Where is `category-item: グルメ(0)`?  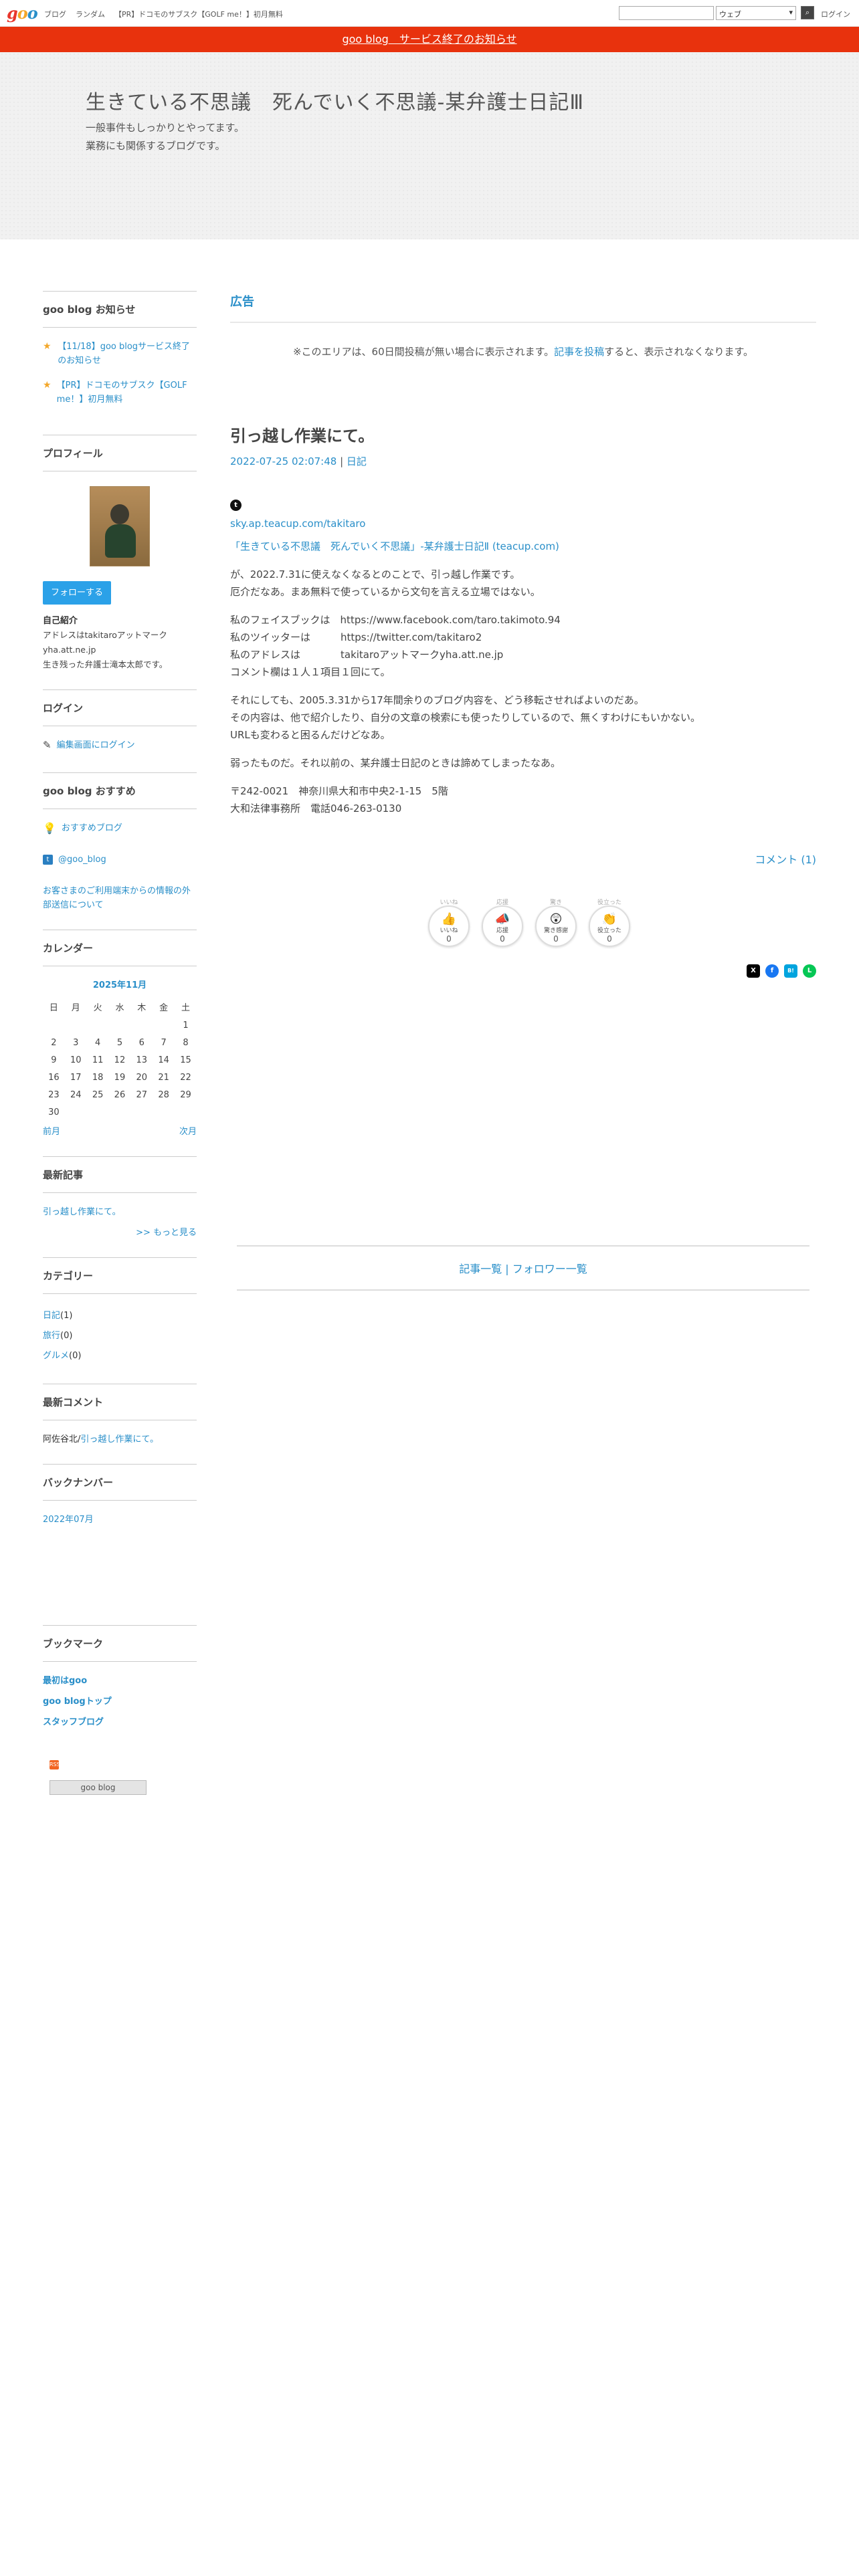
category-item: グルメ(0) is located at coordinates (120, 1356).